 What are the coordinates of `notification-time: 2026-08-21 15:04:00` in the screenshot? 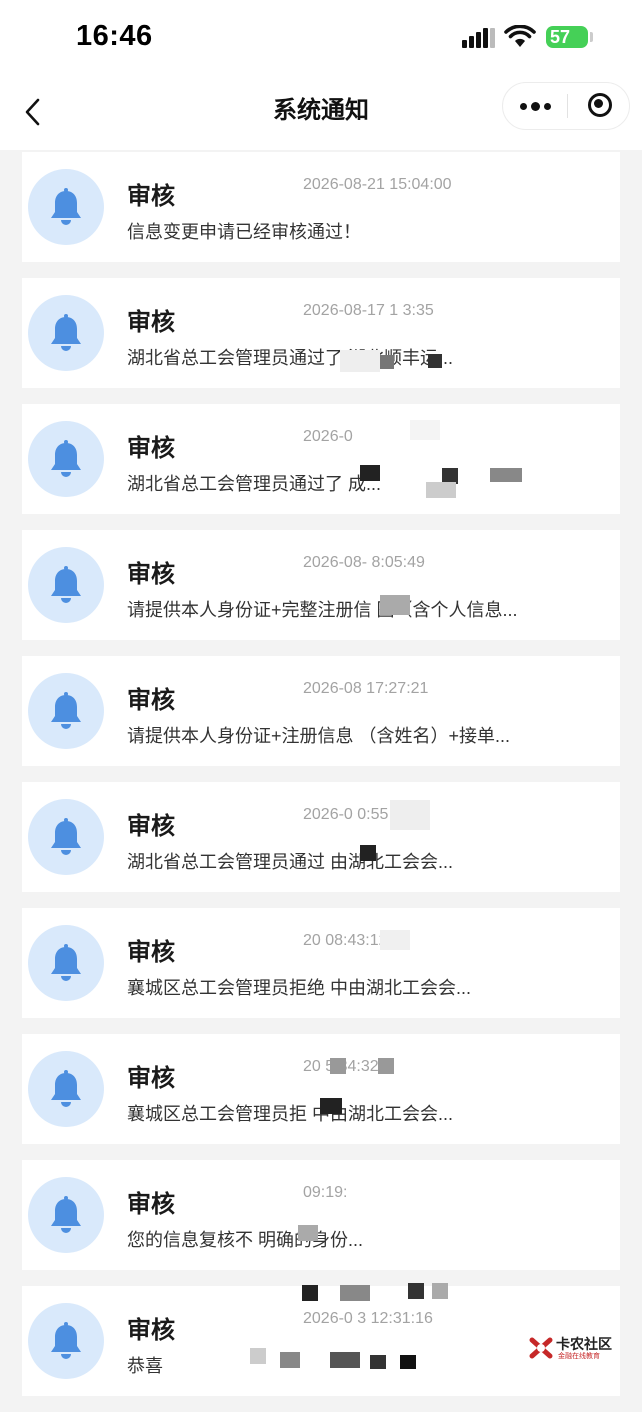 It's located at (377, 184).